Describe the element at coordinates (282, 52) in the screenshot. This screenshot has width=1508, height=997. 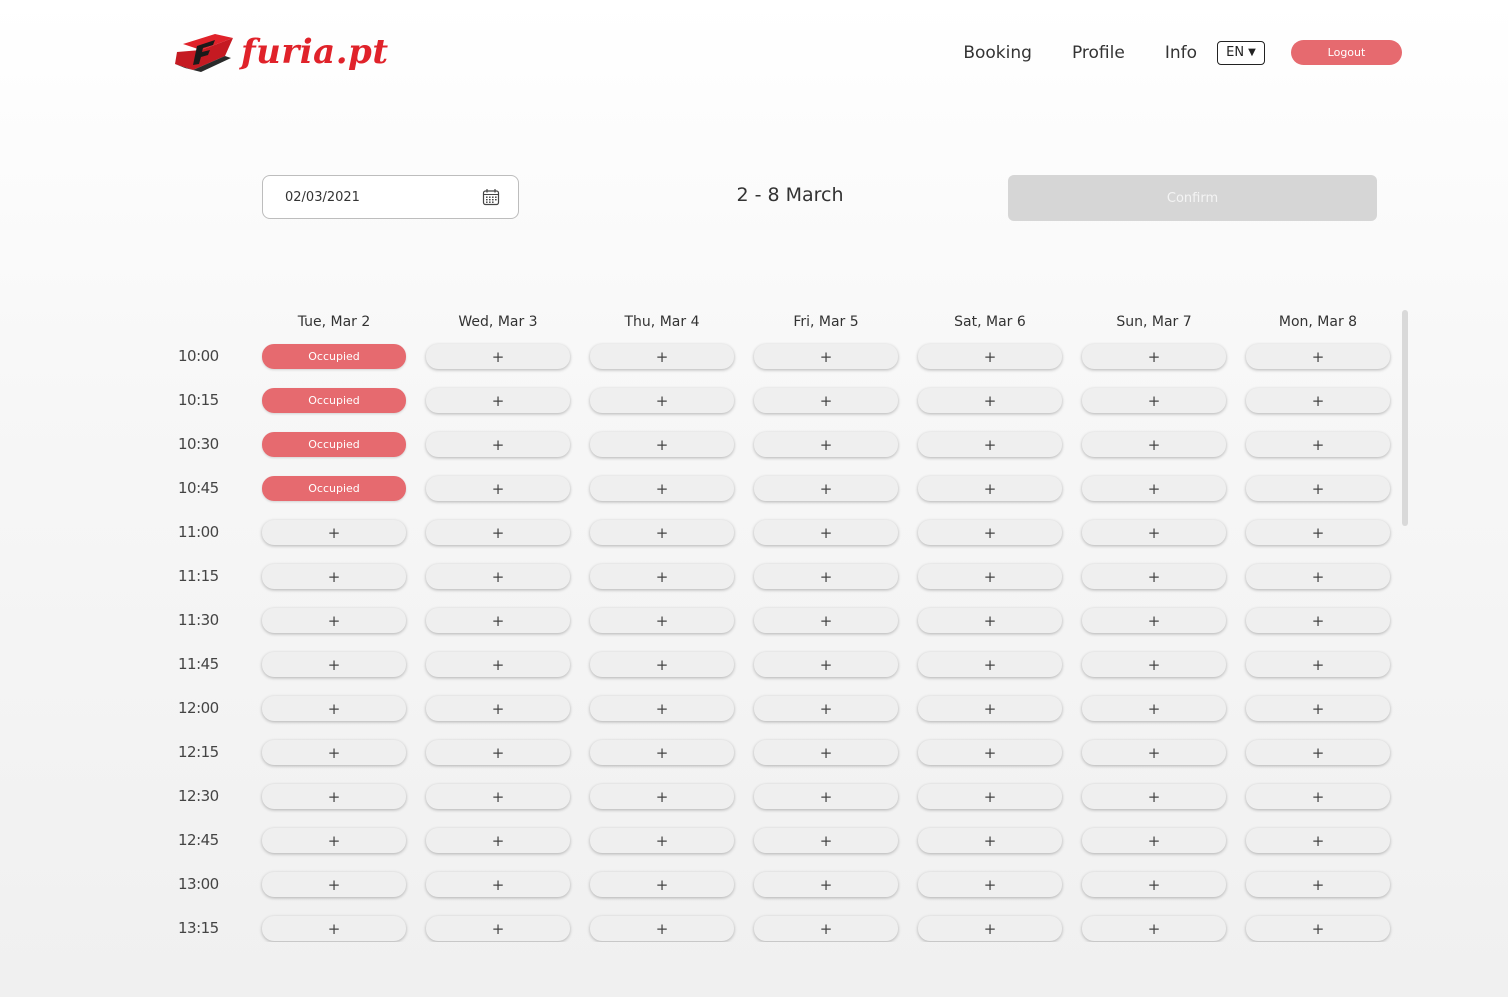
I see `logo: furia.pt` at that location.